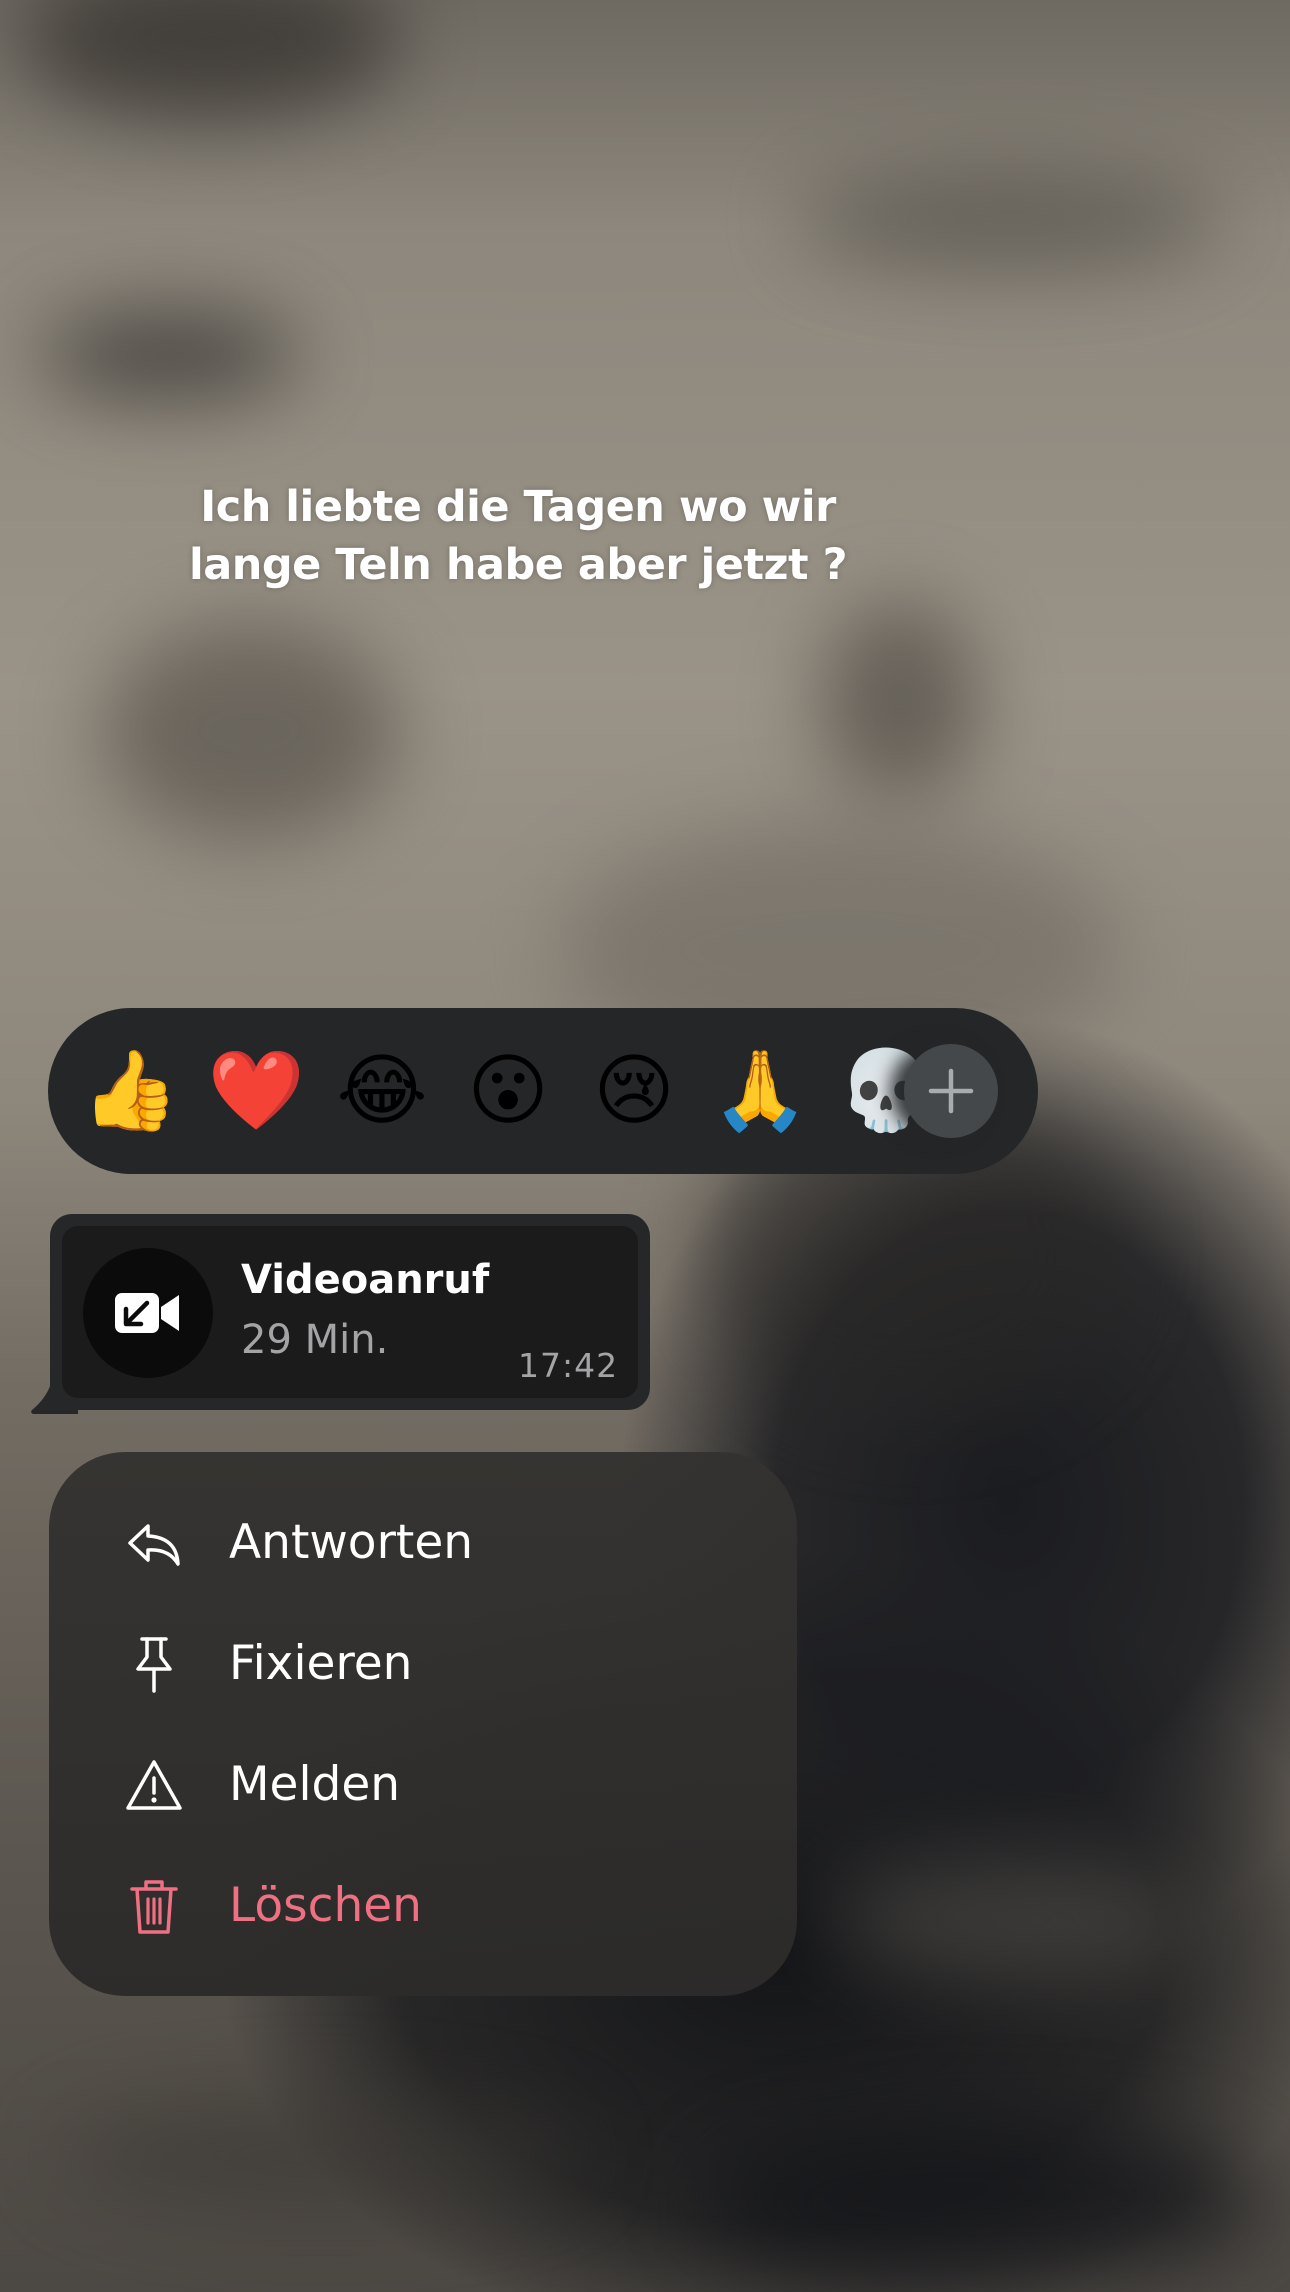 The image size is (1290, 2292). I want to click on menu-label-delete: Löschen, so click(325, 1905).